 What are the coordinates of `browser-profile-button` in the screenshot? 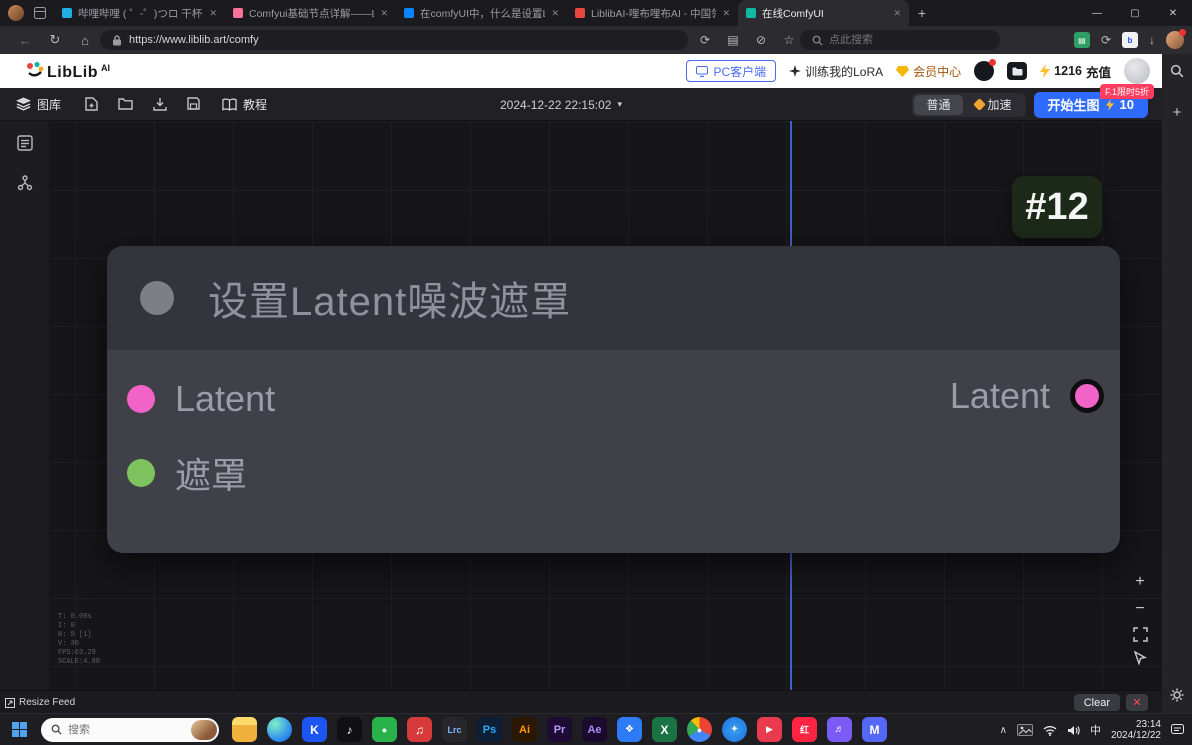 It's located at (1176, 39).